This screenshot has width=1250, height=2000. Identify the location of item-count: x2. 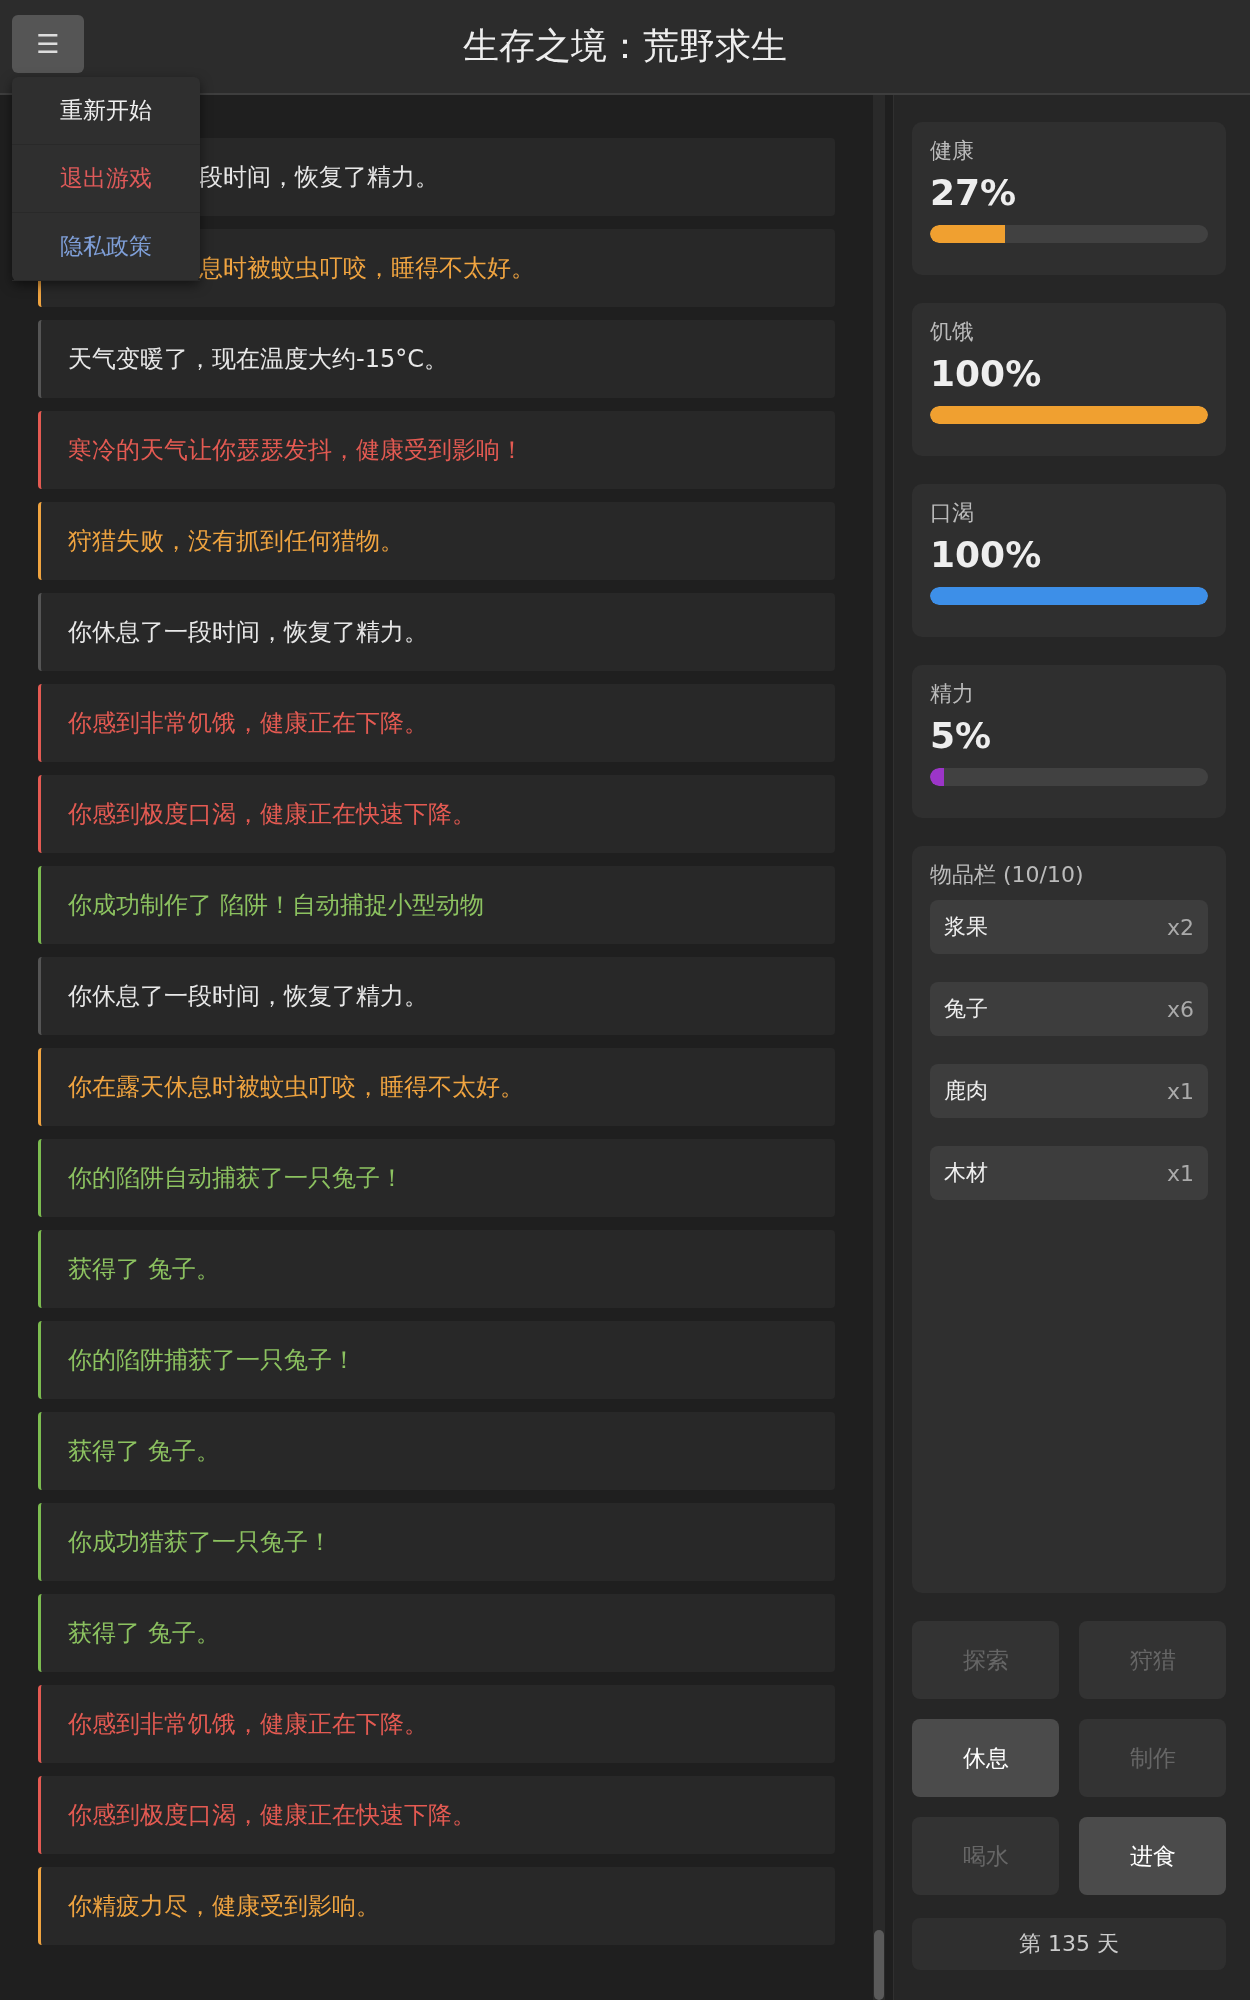
(1180, 927).